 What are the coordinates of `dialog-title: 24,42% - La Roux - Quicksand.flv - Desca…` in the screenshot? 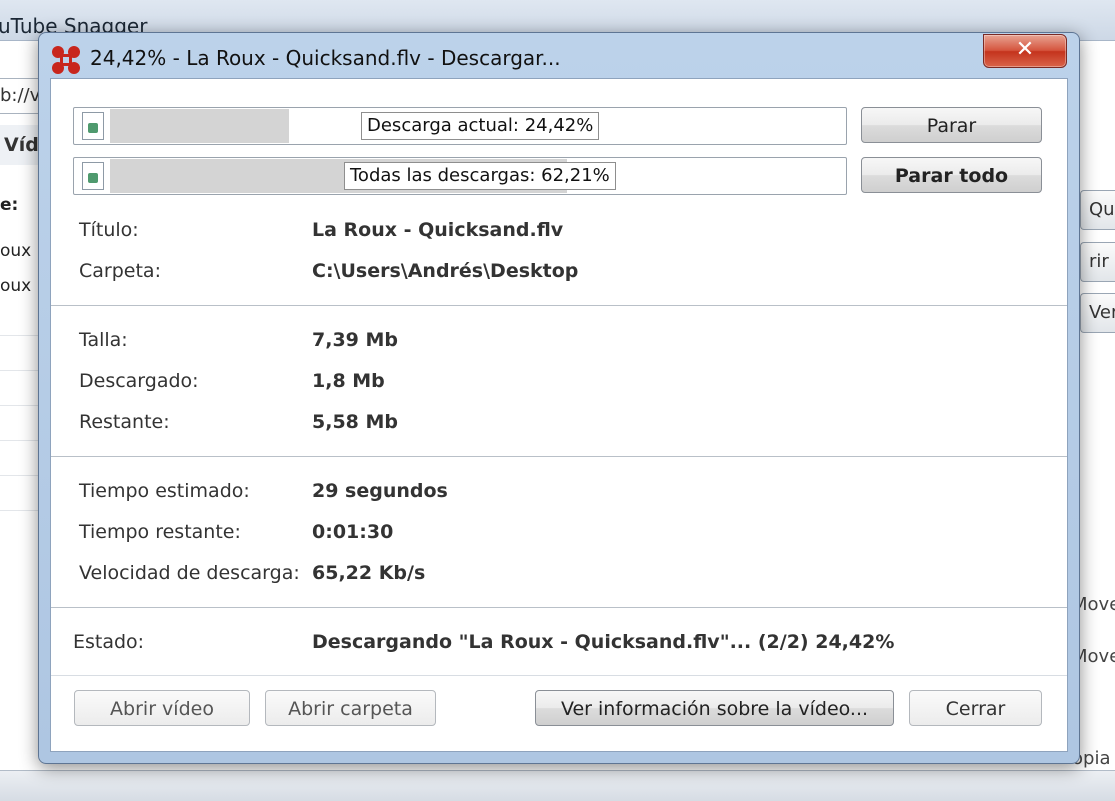 It's located at (325, 58).